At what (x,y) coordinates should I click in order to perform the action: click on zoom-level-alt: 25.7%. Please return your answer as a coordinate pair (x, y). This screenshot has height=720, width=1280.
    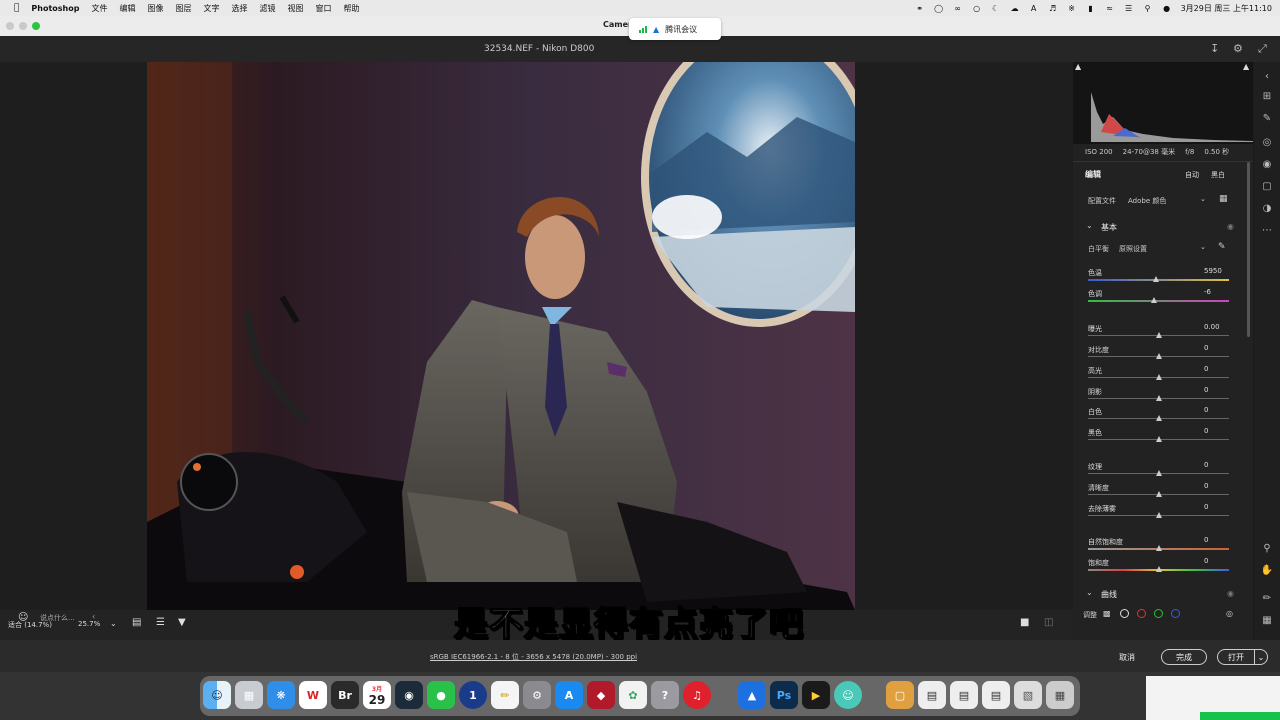
    Looking at the image, I should click on (89, 624).